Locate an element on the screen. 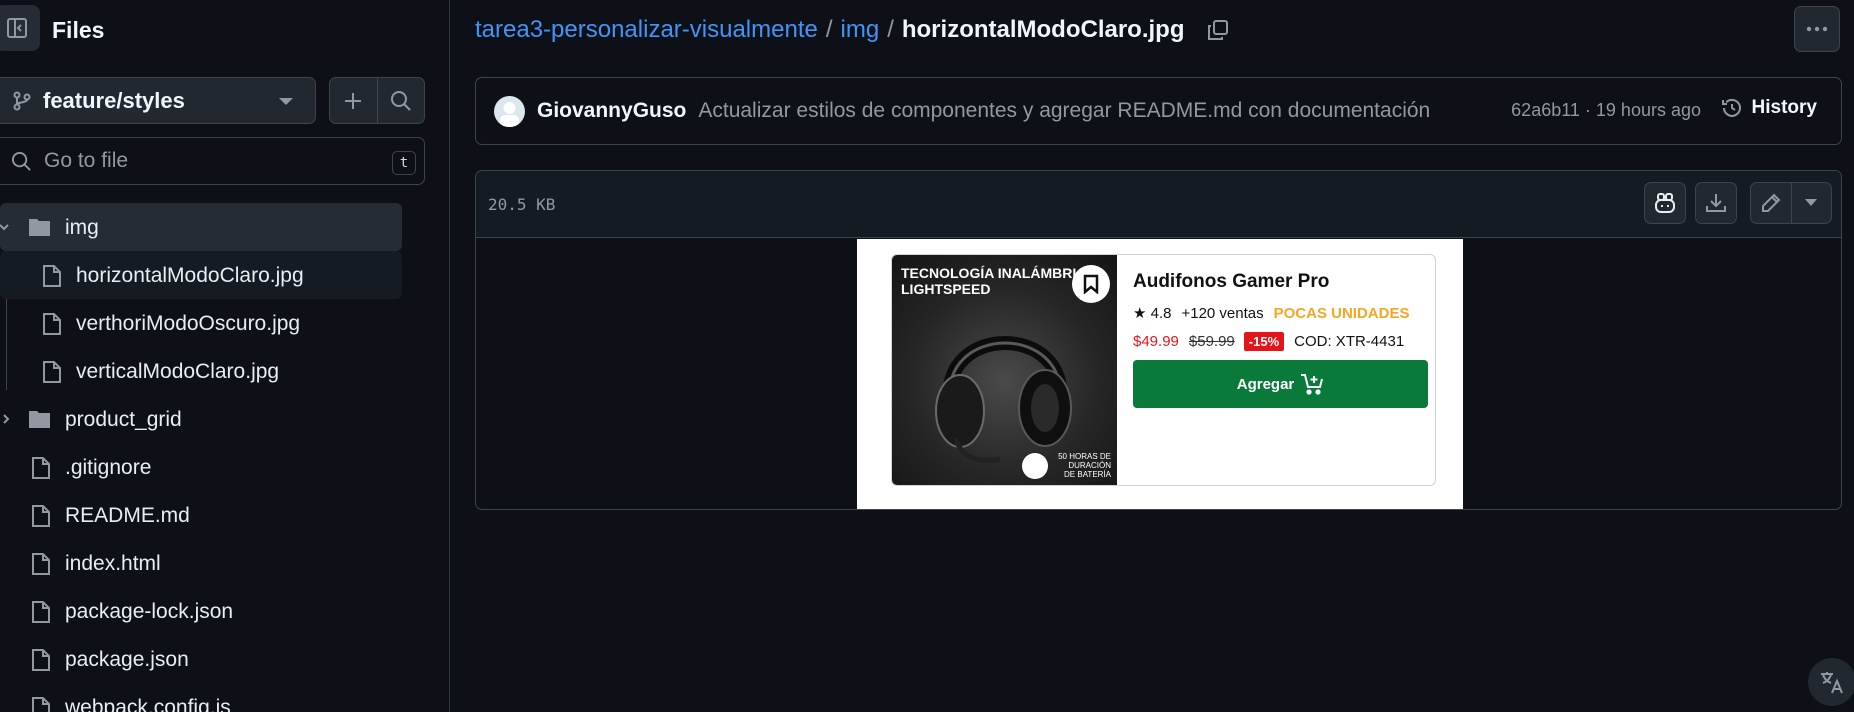 This screenshot has width=1854, height=712. tree-item-horizontalModoClaro: horizontalModoClaro.jpg is located at coordinates (201, 275).